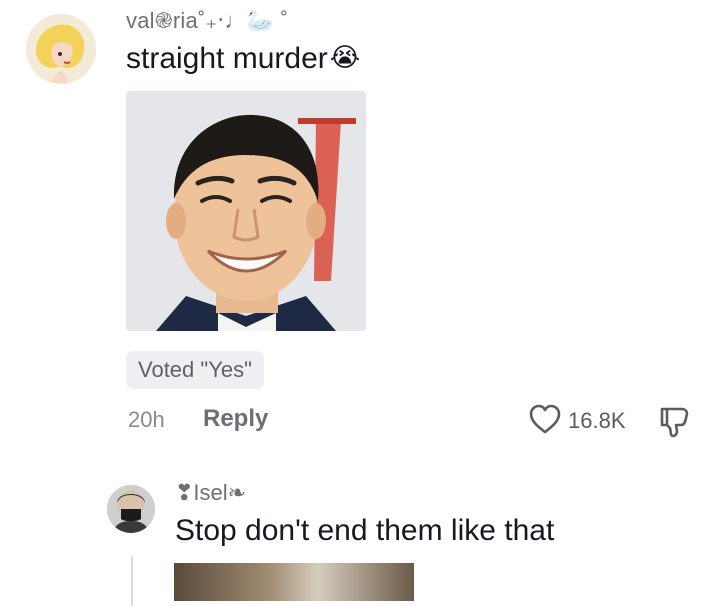 This screenshot has width=719, height=606. I want to click on like-count: 16.8K, so click(597, 420).